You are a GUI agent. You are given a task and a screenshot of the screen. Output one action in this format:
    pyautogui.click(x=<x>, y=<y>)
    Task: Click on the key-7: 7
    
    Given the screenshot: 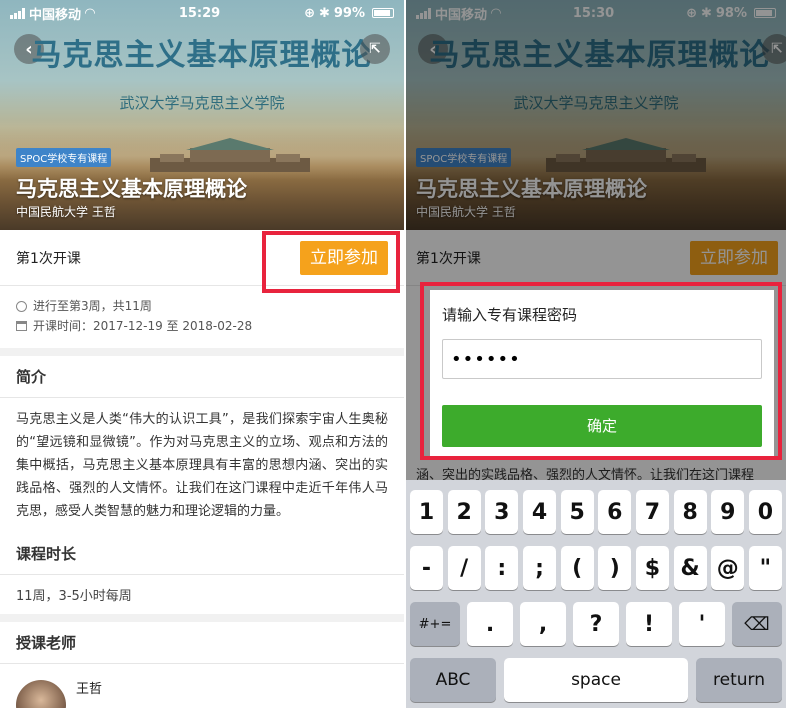 What is the action you would take?
    pyautogui.click(x=652, y=512)
    